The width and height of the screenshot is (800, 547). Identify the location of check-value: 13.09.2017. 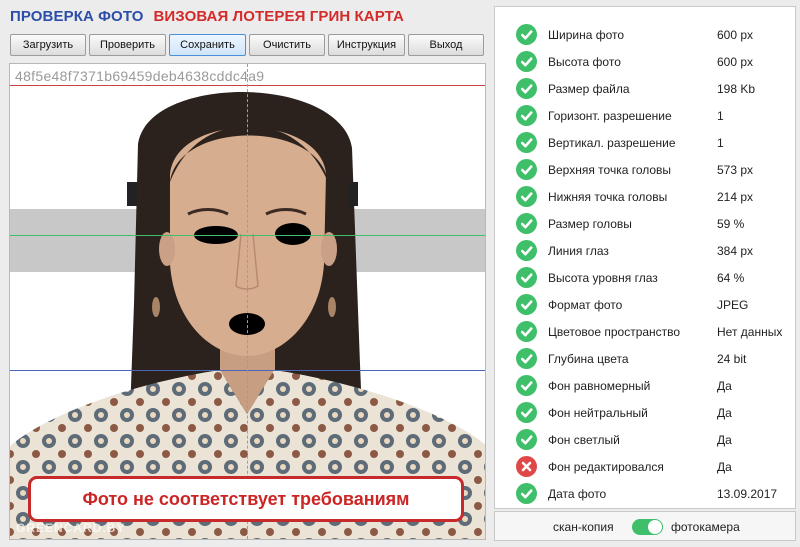
(747, 493).